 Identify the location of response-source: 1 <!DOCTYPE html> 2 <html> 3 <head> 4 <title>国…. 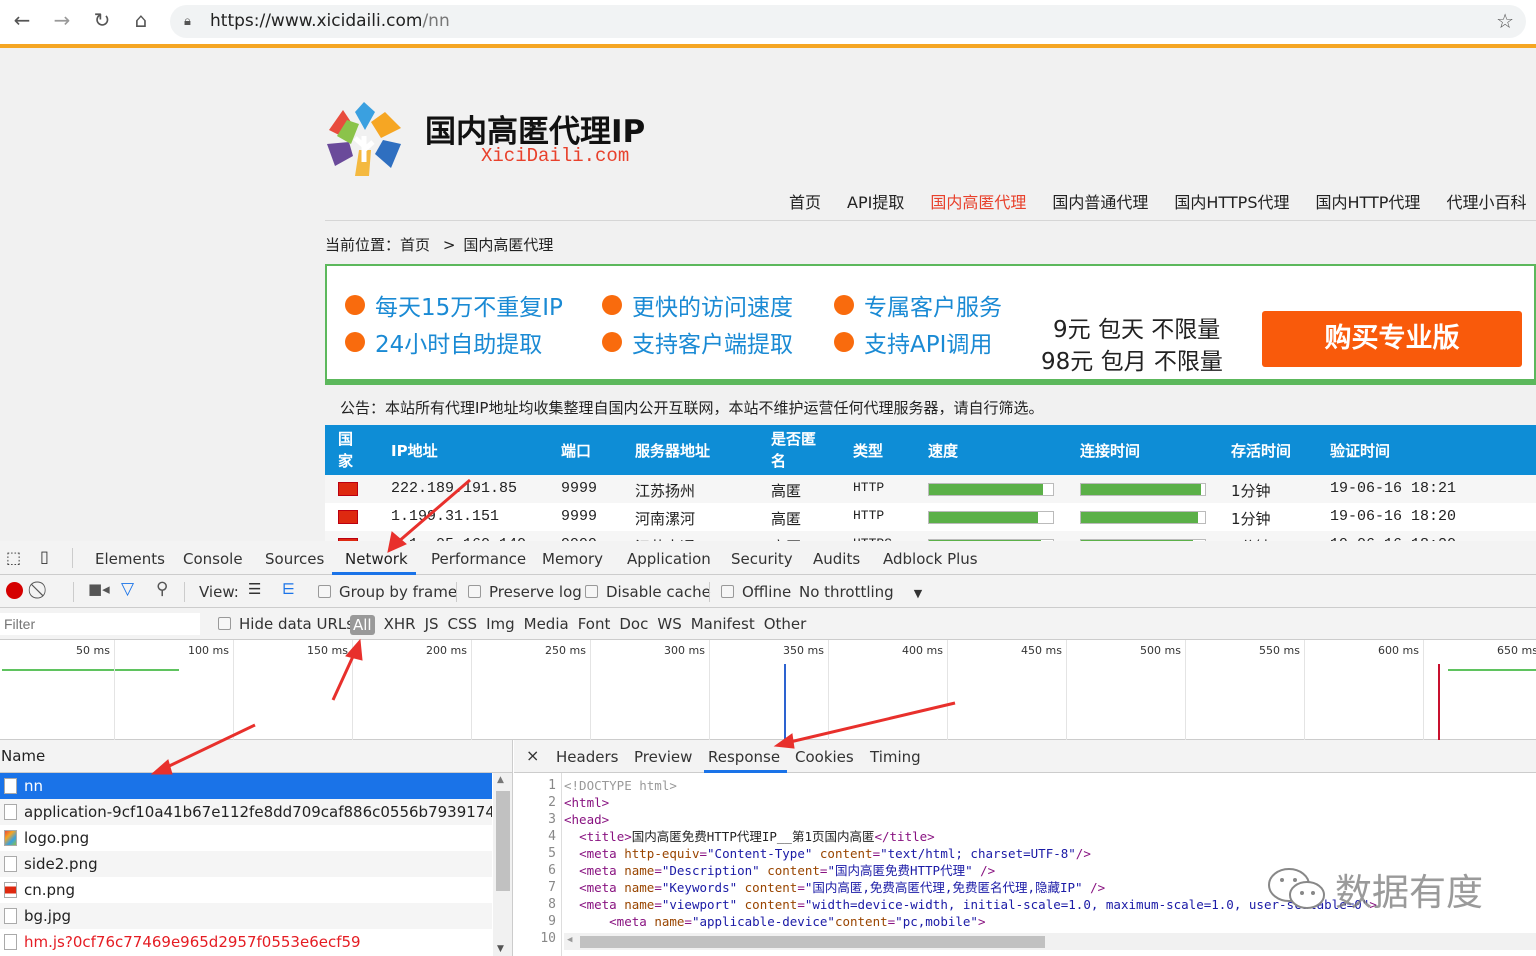
(1025, 864).